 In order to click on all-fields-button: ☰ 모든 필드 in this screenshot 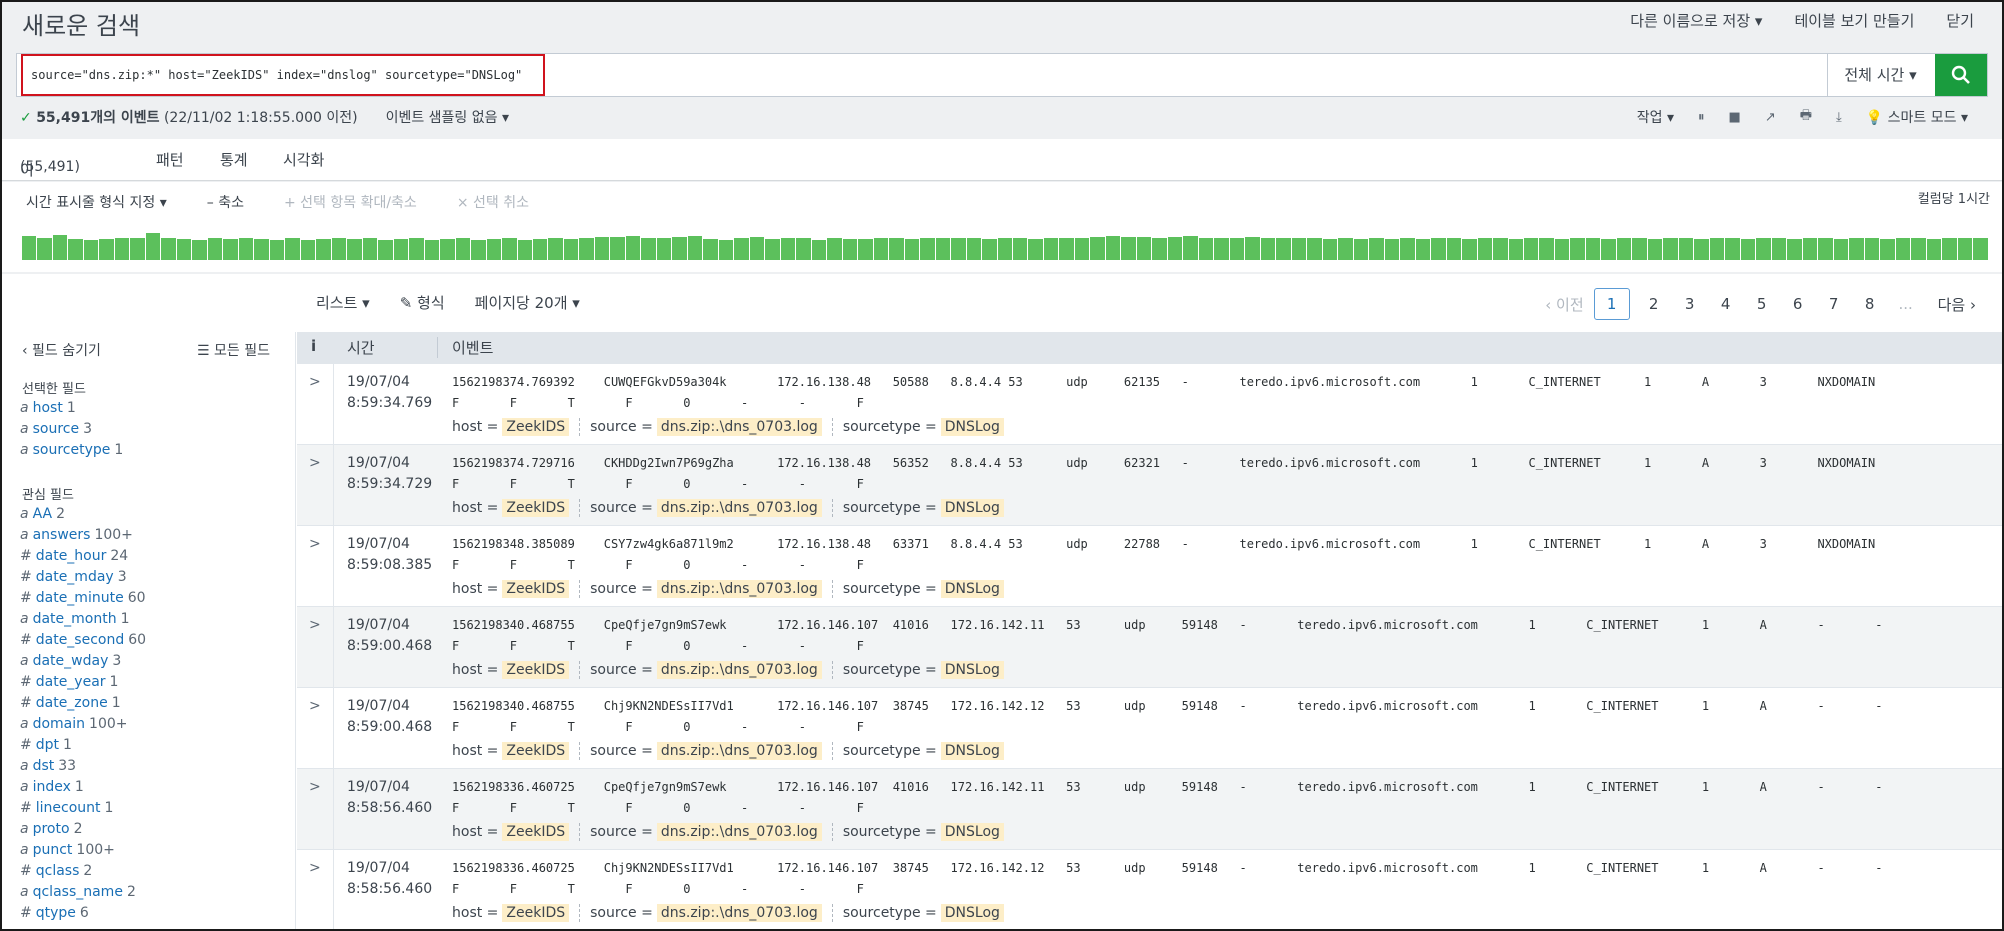, I will do `click(233, 350)`.